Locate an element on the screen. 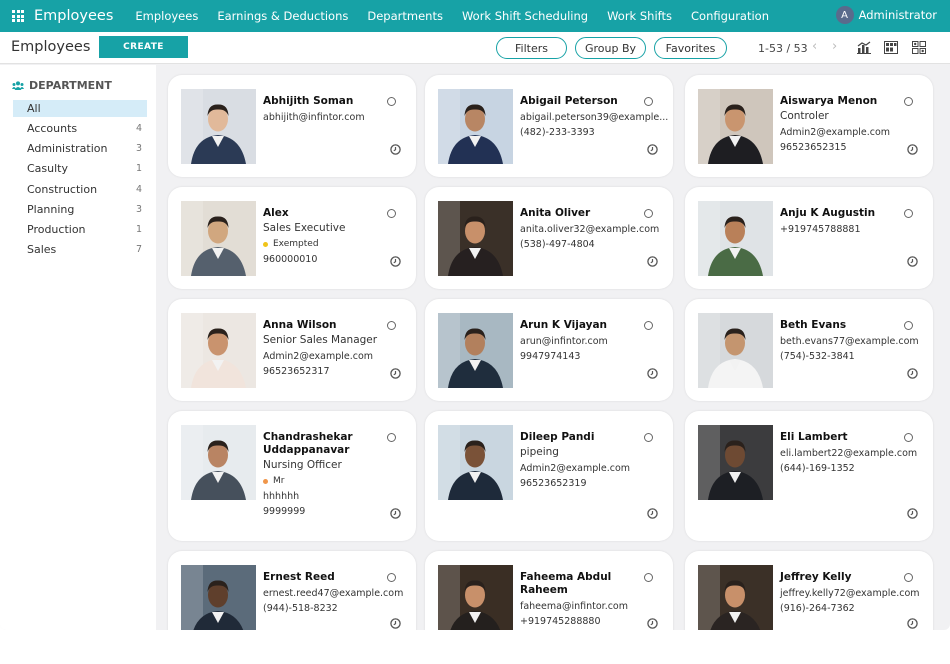  sidebar-item-sales: Sales 7 is located at coordinates (80, 249).